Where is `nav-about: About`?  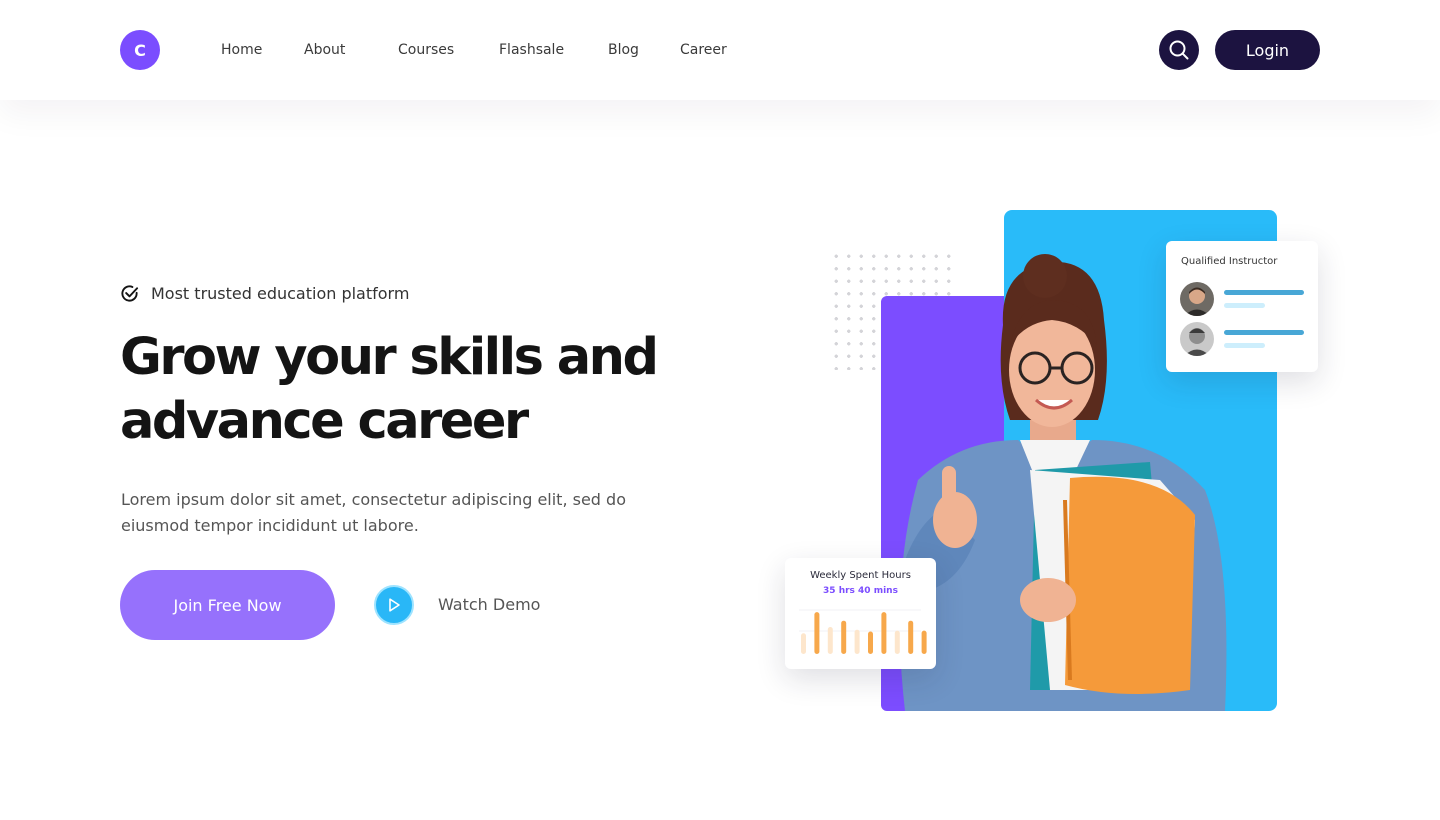
nav-about: About is located at coordinates (324, 50).